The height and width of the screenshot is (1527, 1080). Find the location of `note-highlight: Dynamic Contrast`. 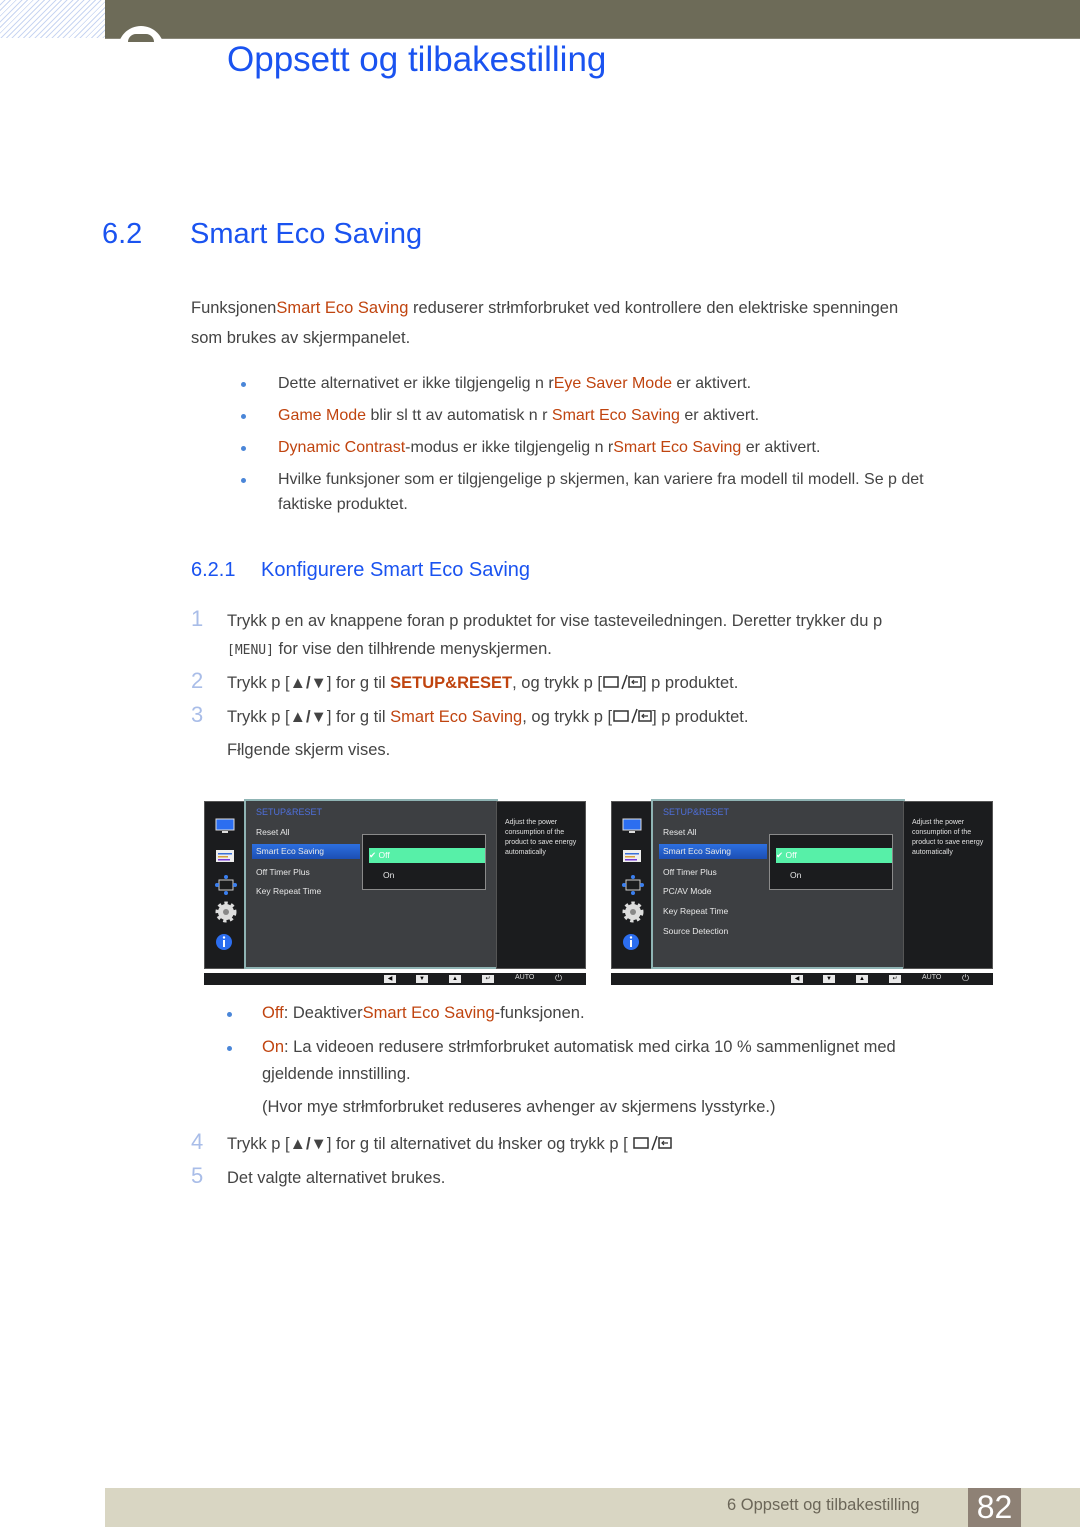

note-highlight: Dynamic Contrast is located at coordinates (342, 447).